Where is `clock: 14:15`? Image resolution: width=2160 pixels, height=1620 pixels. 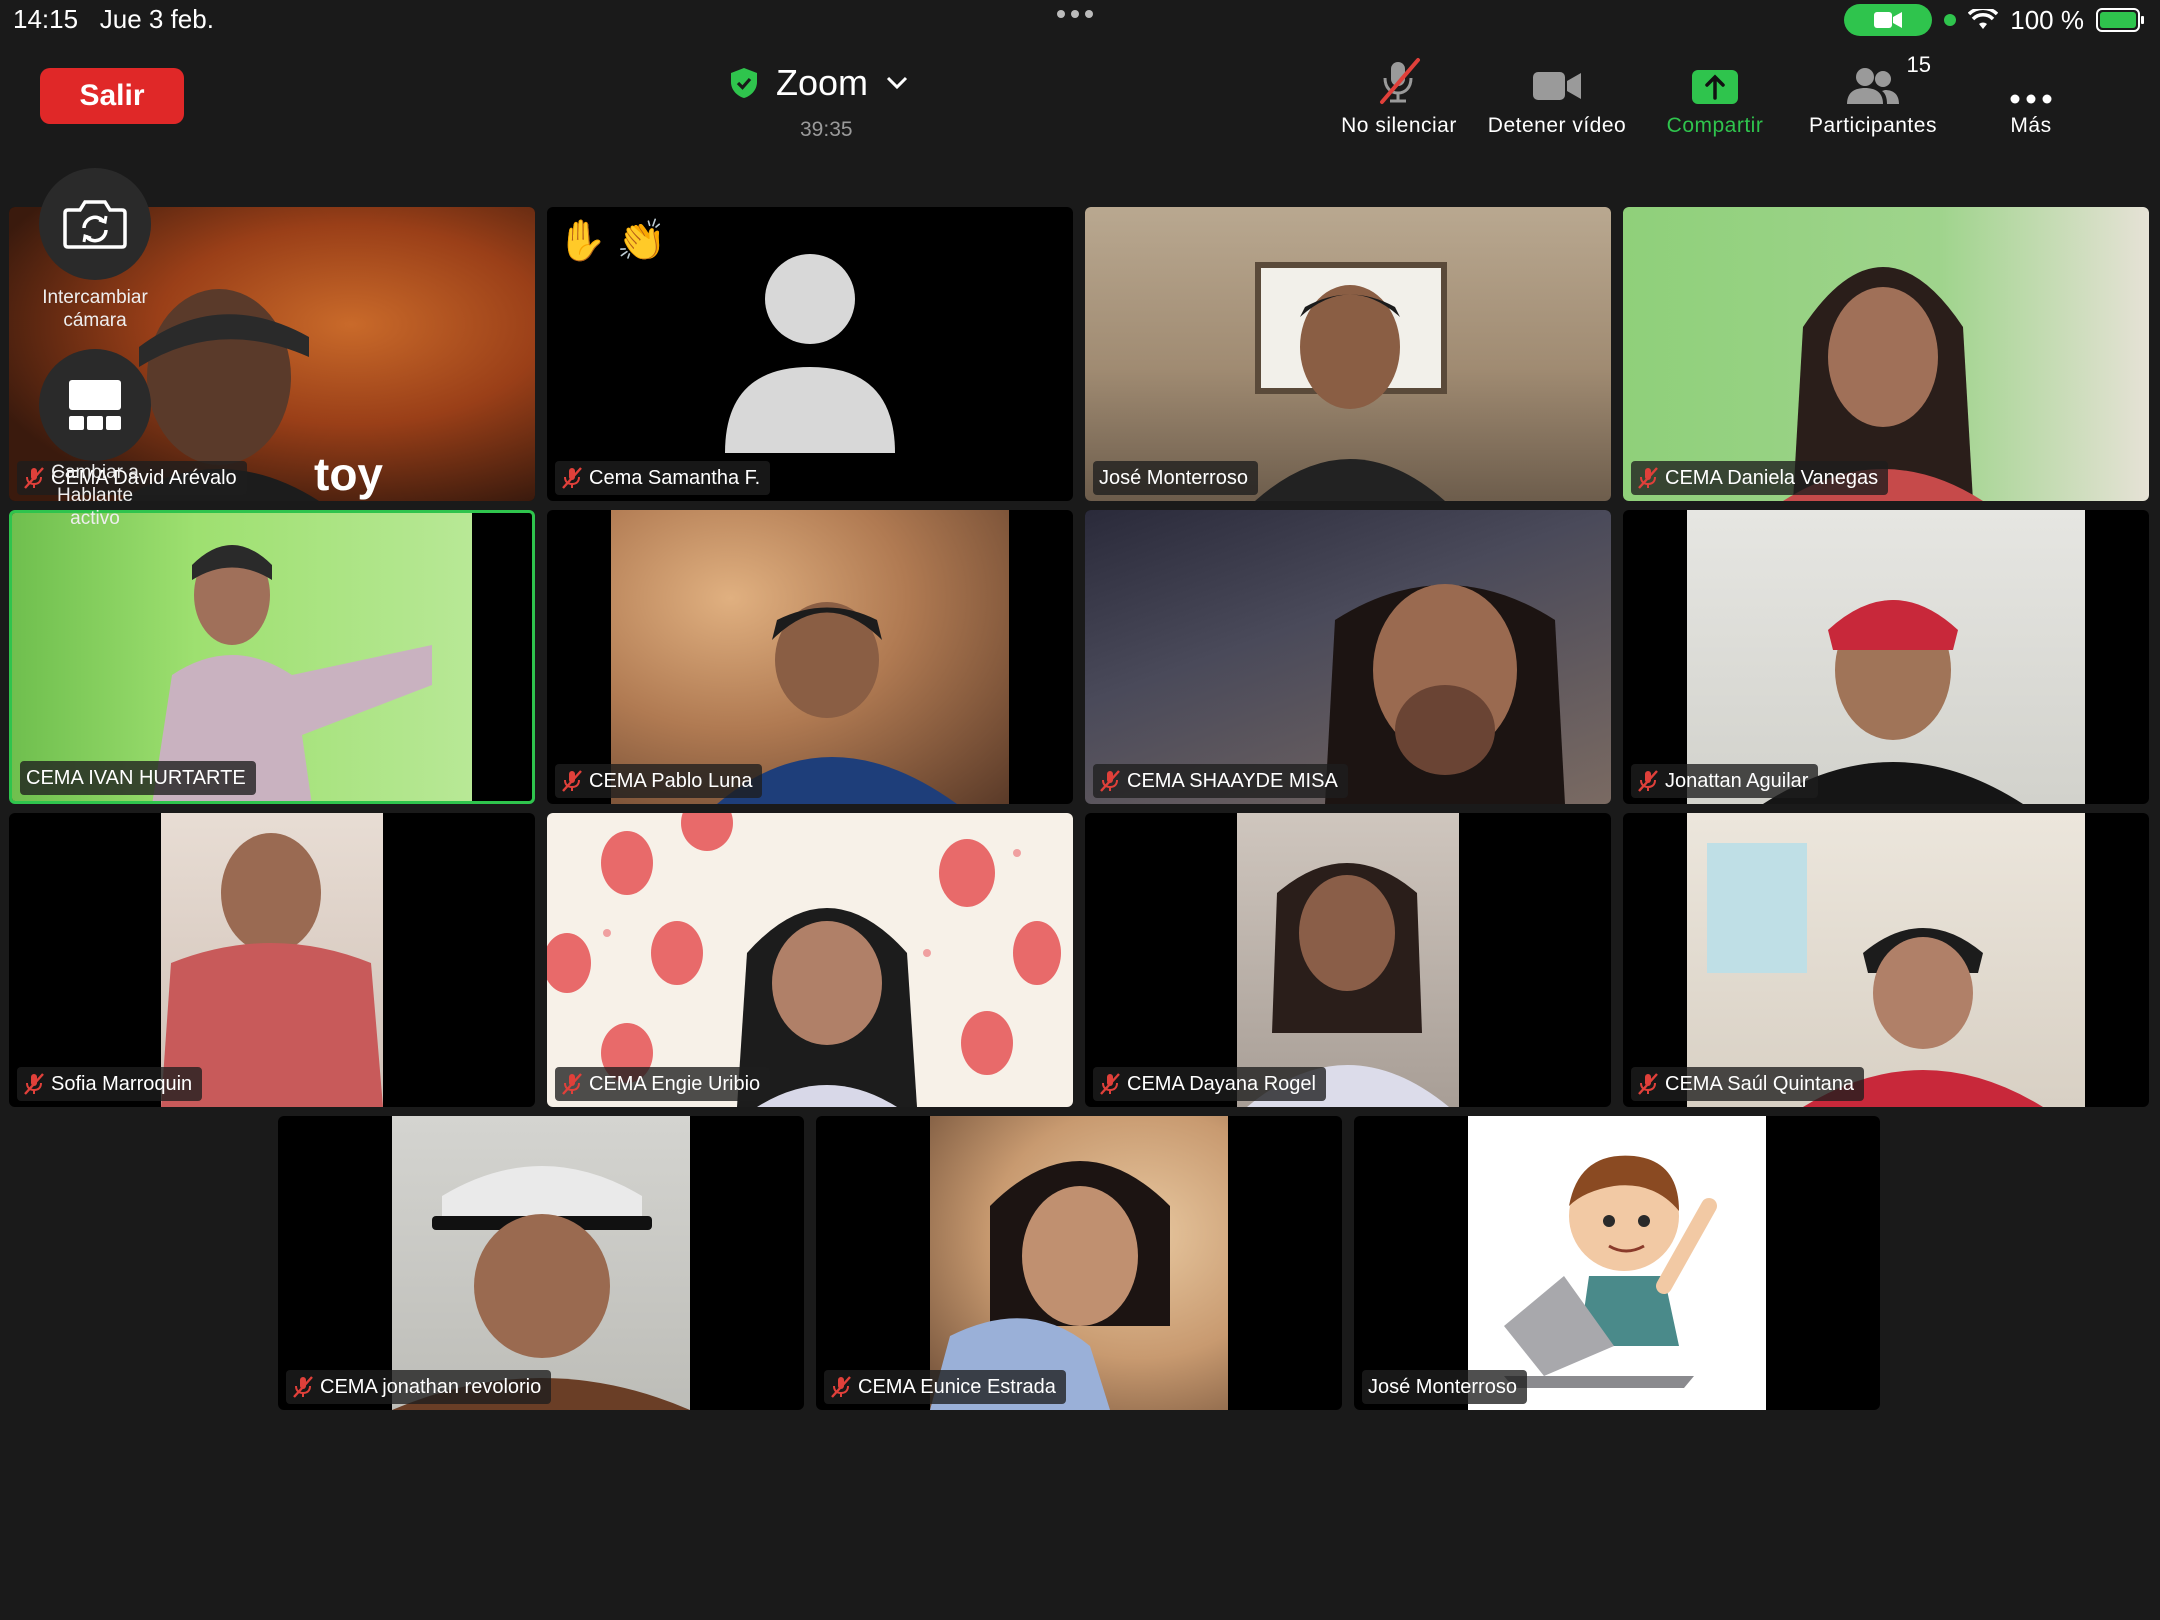
clock: 14:15 is located at coordinates (46, 19).